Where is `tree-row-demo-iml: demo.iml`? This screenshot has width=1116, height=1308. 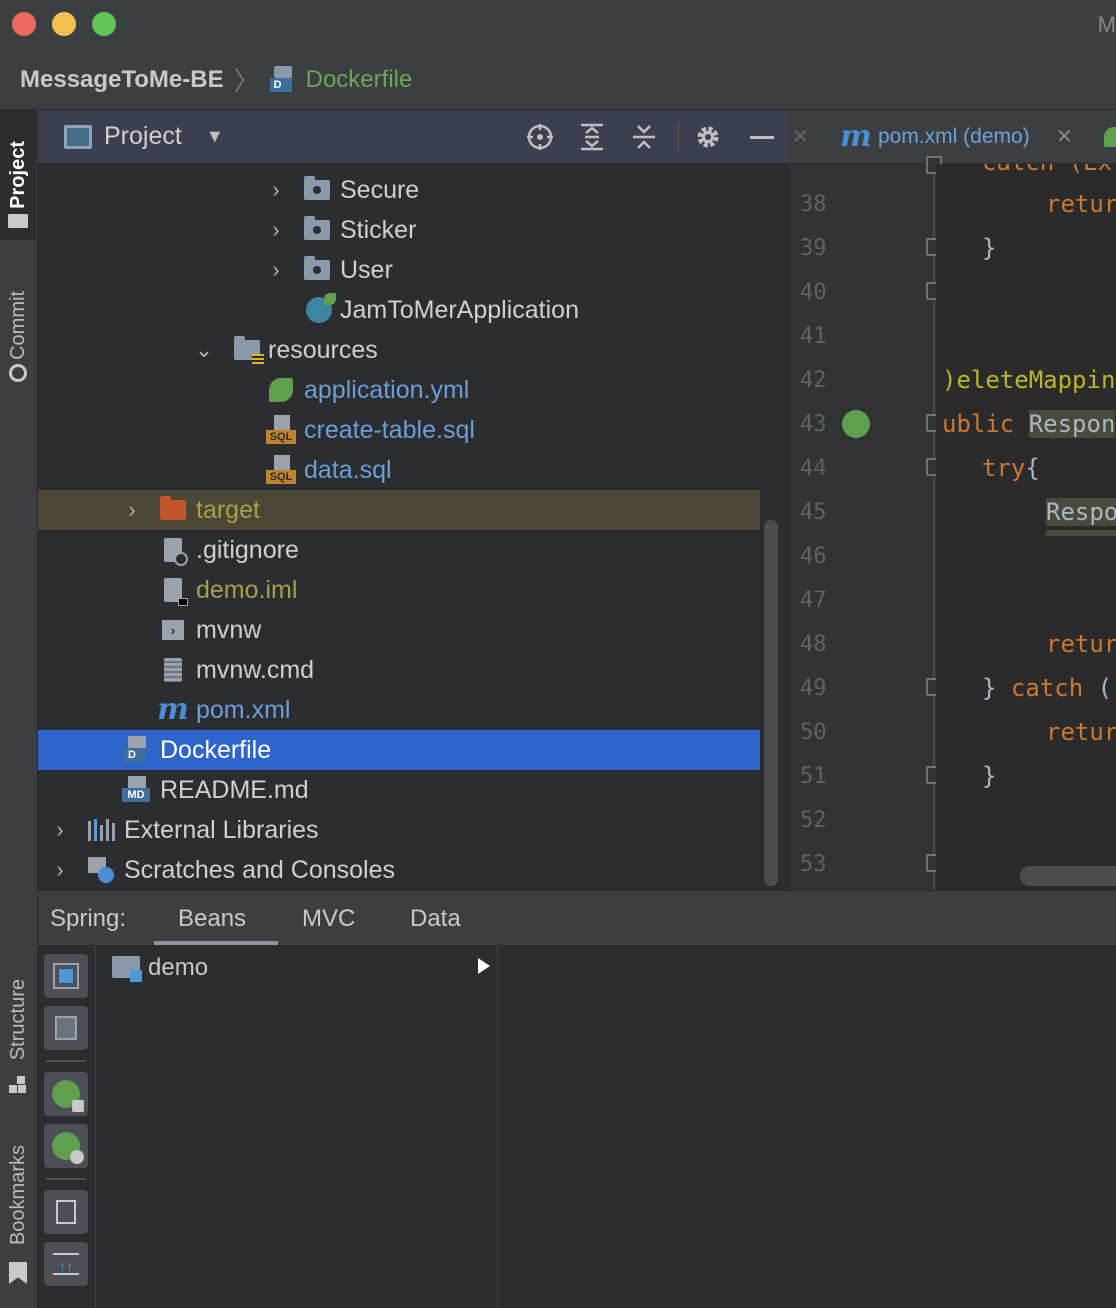 tree-row-demo-iml: demo.iml is located at coordinates (399, 590).